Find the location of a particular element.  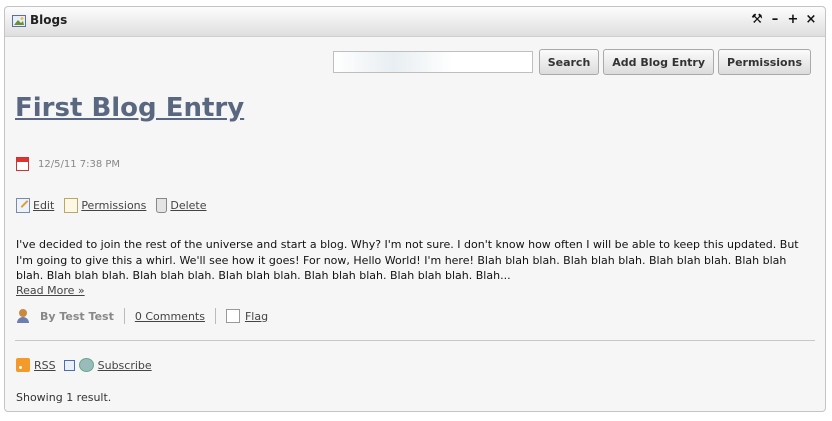

entry-title-link: First Blog Entry is located at coordinates (129, 108).